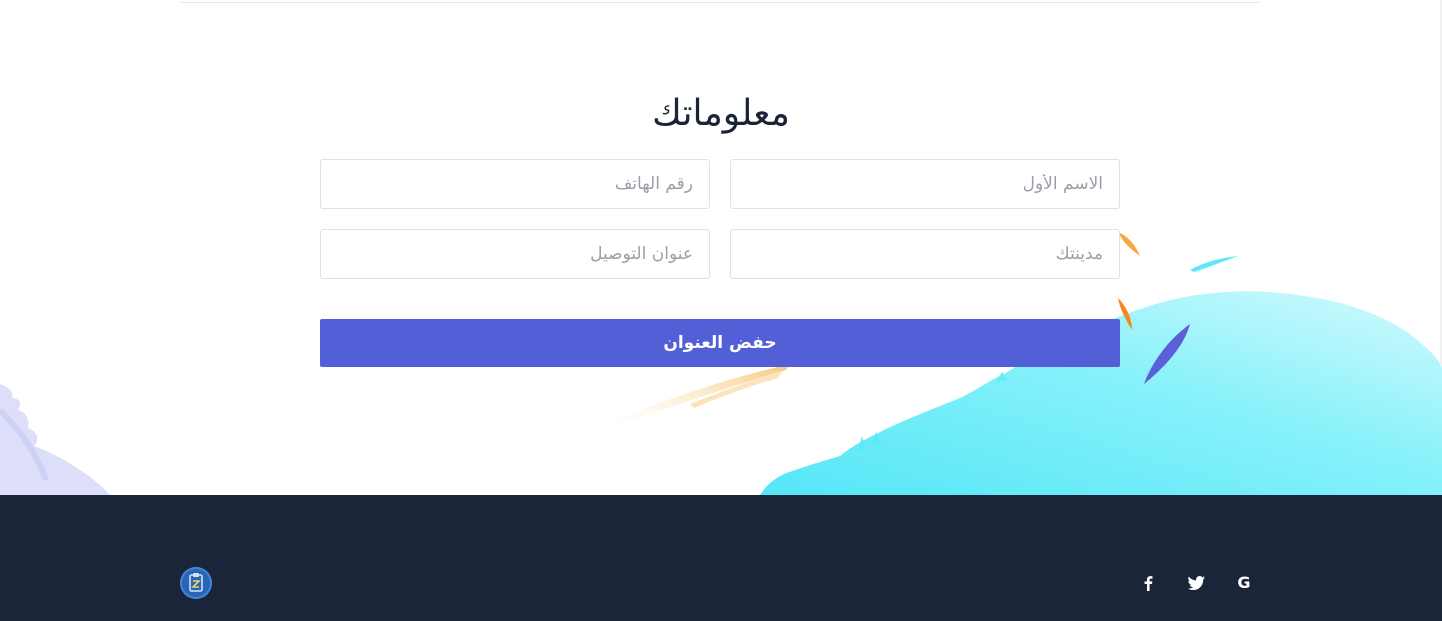  What do you see at coordinates (925, 254) in the screenshot?
I see `city-input` at bounding box center [925, 254].